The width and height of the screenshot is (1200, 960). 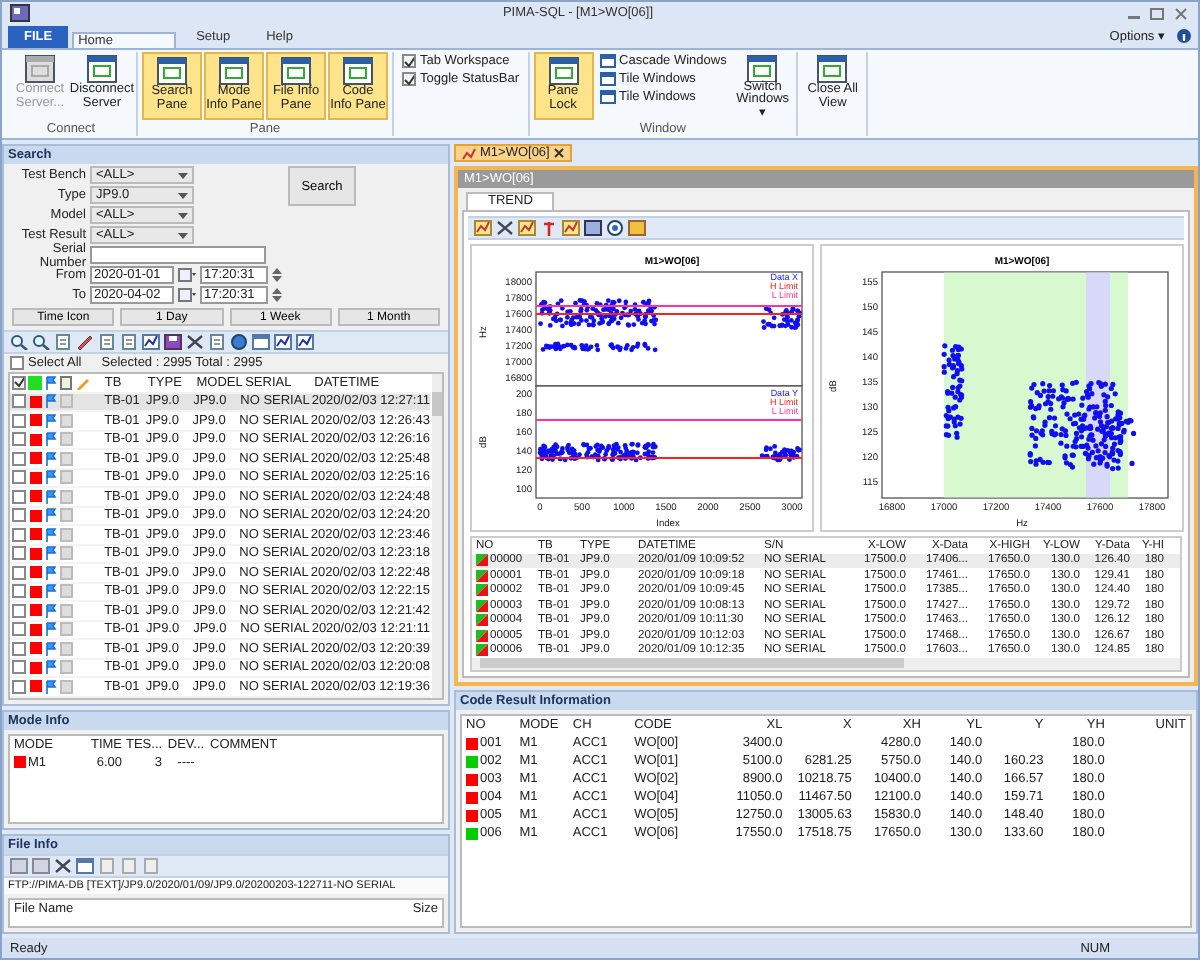 I want to click on app-icon, so click(x=20, y=13).